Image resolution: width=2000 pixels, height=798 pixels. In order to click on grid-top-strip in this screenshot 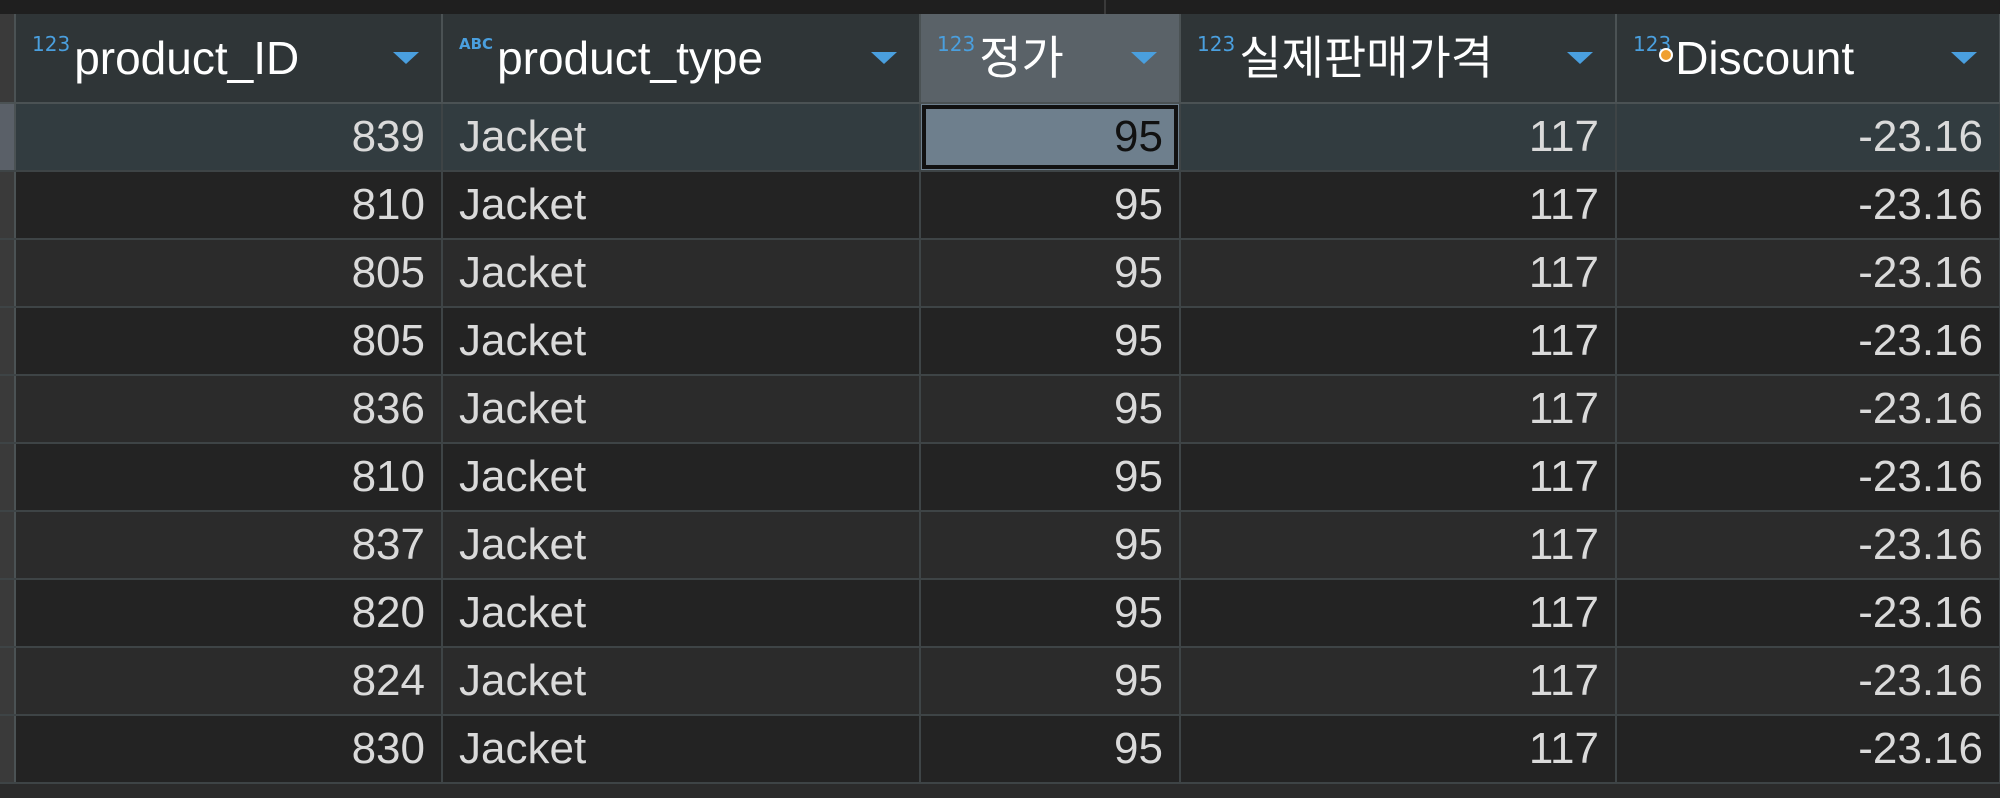, I will do `click(1000, 7)`.